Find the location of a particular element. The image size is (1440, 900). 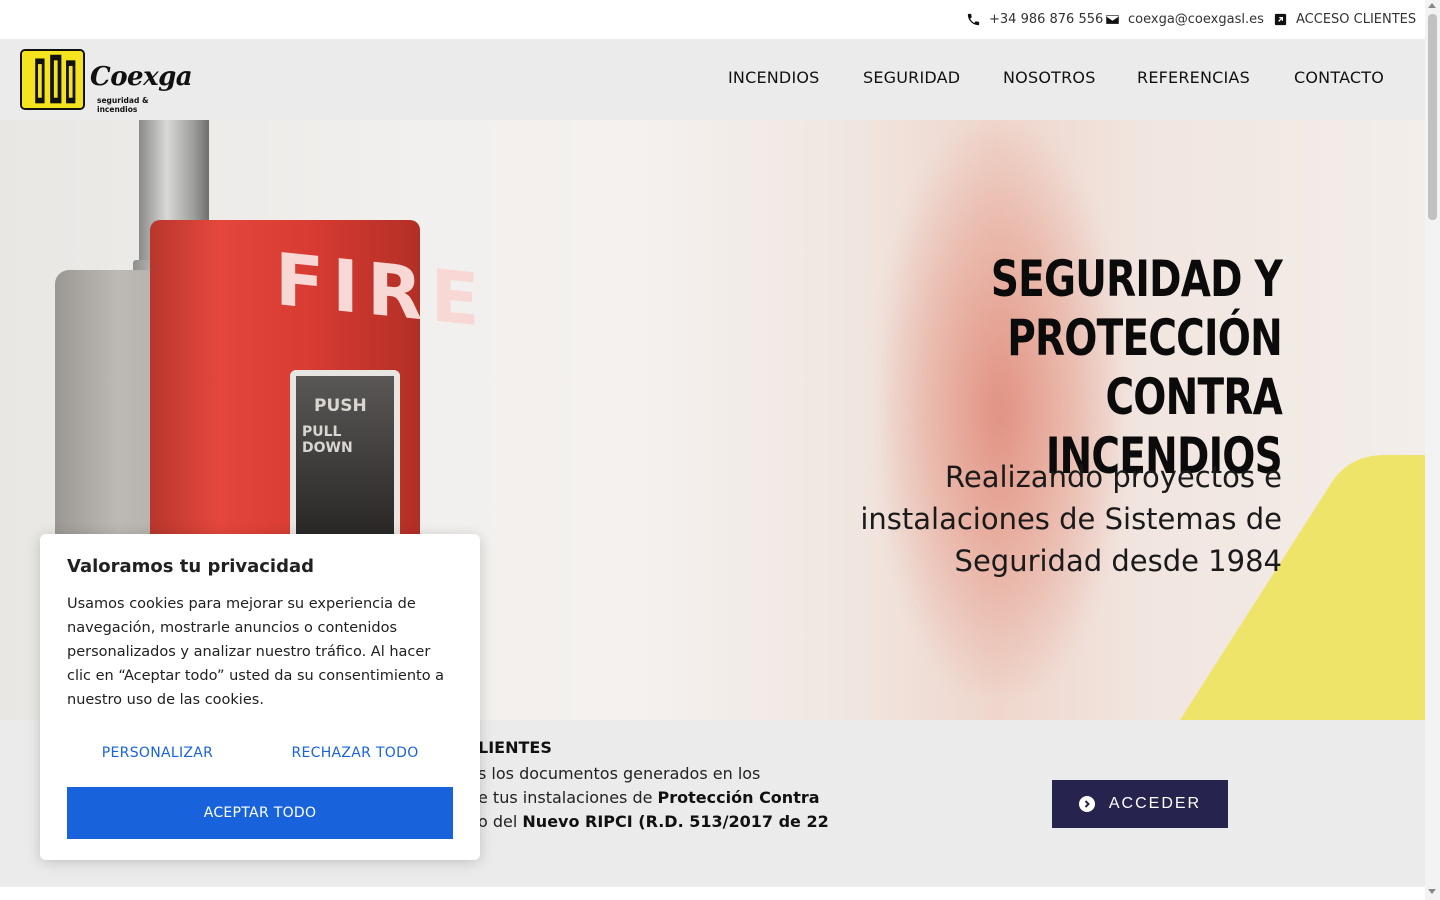

client-text-bold: Protección Contra is located at coordinates (738, 797).